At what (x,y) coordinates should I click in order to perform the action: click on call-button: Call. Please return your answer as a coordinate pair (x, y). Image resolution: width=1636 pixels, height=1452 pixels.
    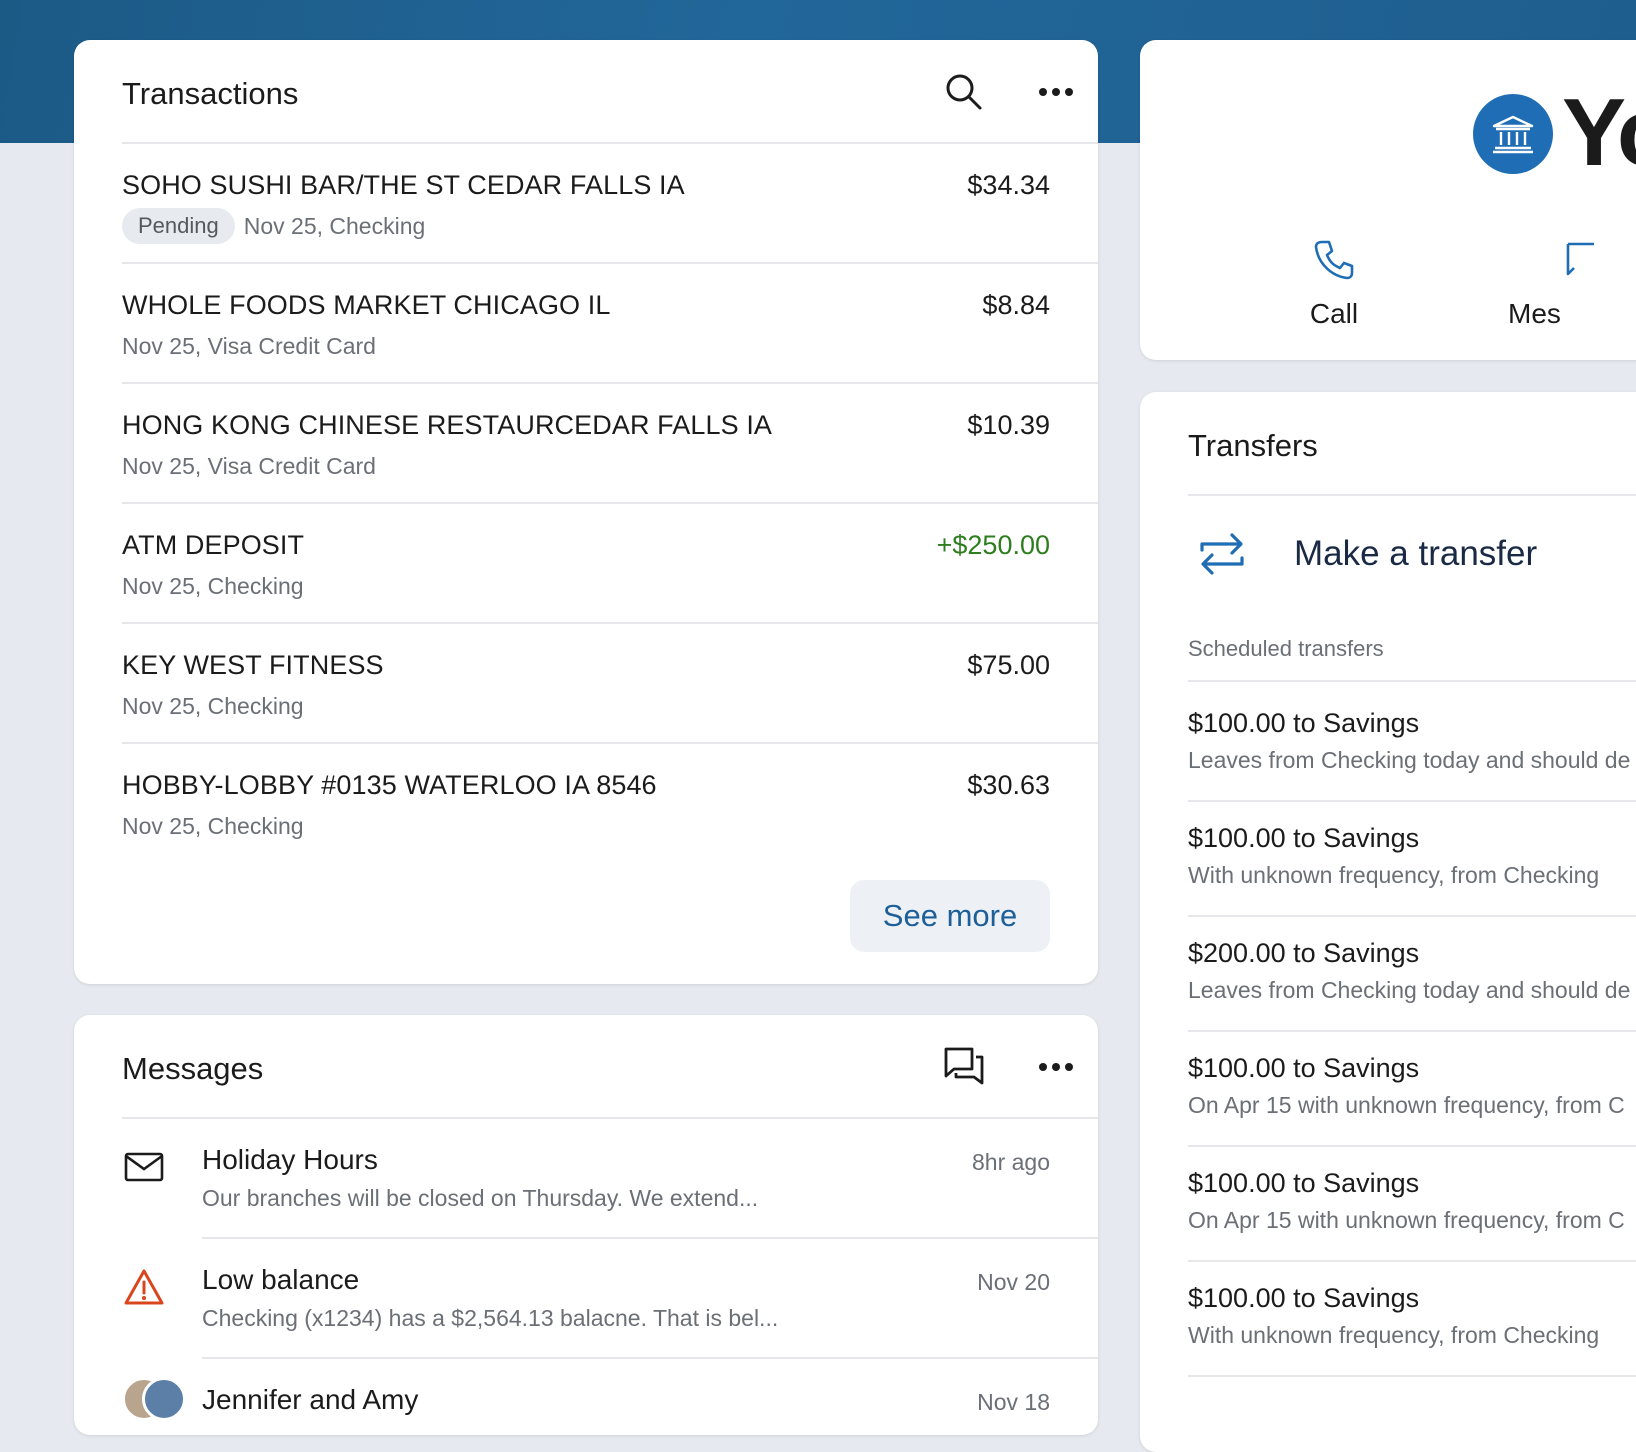
    Looking at the image, I should click on (1334, 280).